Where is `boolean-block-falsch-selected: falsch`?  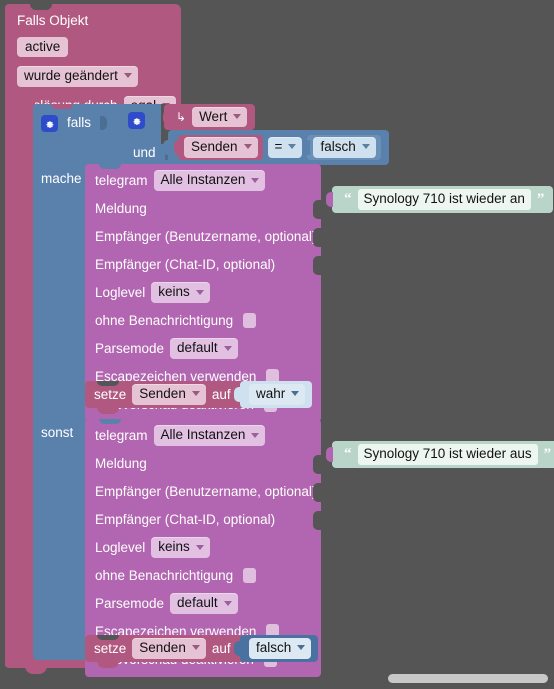 boolean-block-falsch-selected: falsch is located at coordinates (276, 648).